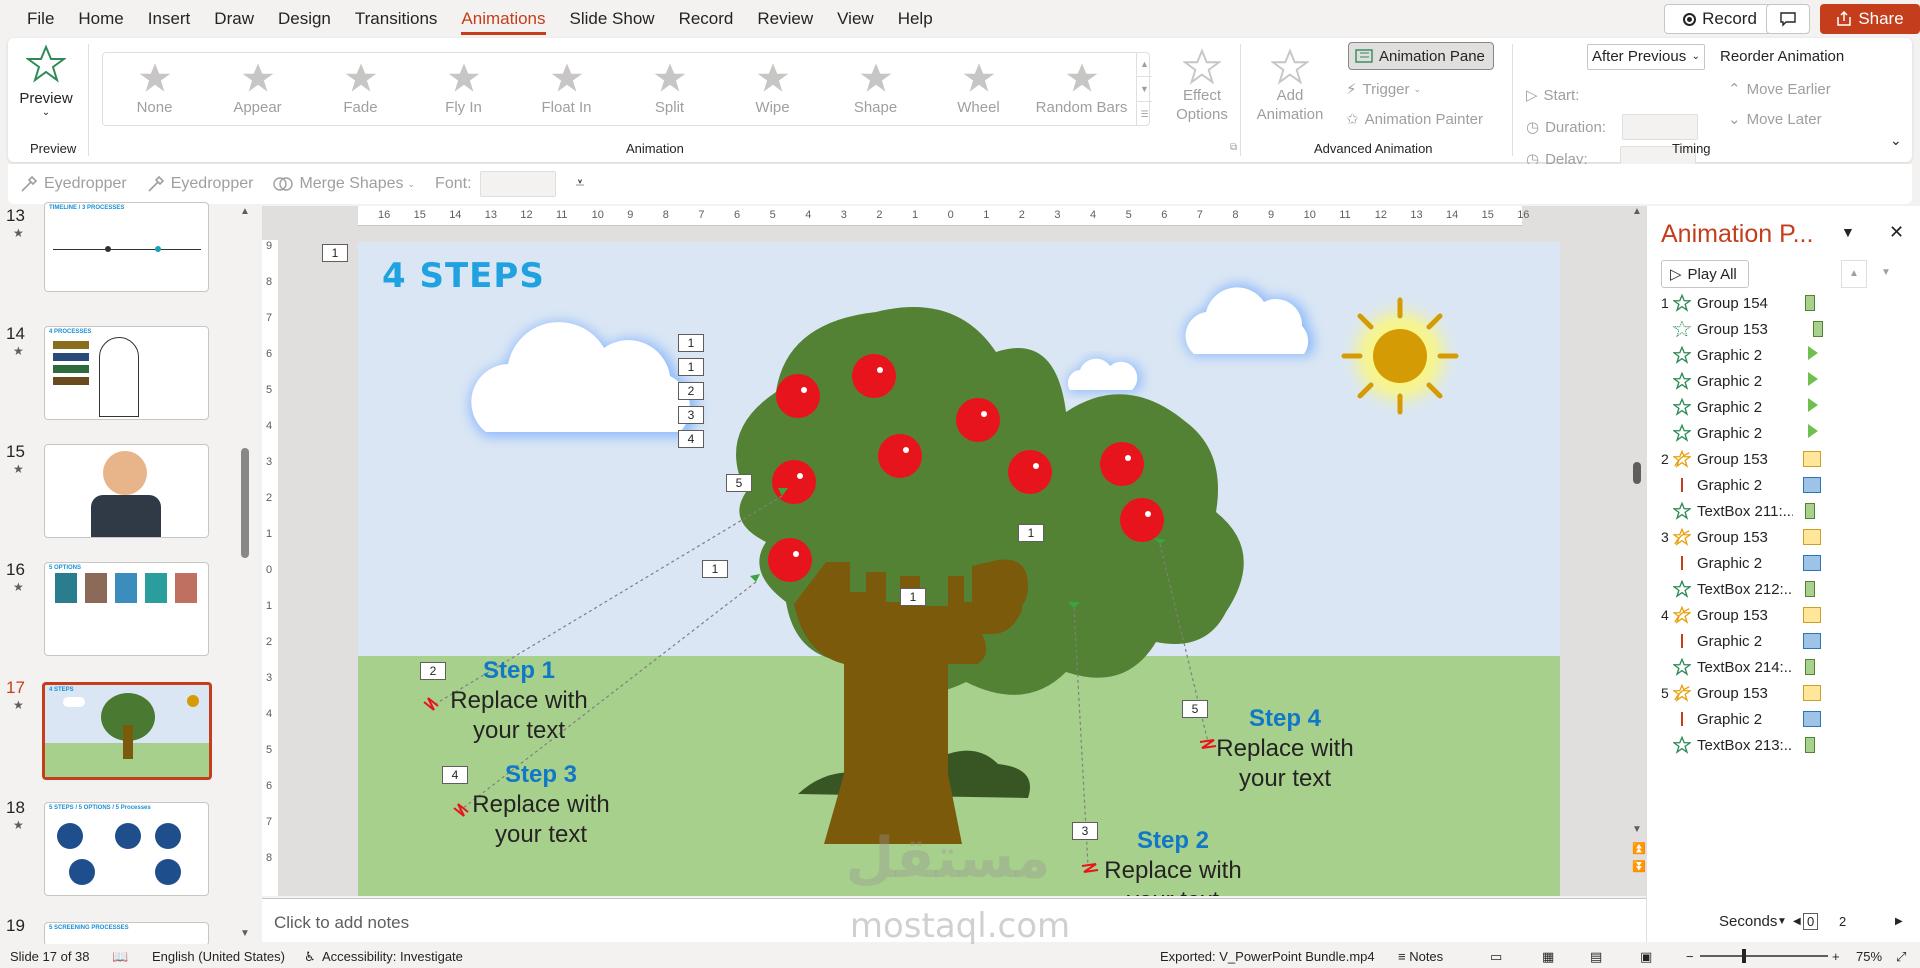 The width and height of the screenshot is (1920, 968). I want to click on menu-review: Review, so click(785, 19).